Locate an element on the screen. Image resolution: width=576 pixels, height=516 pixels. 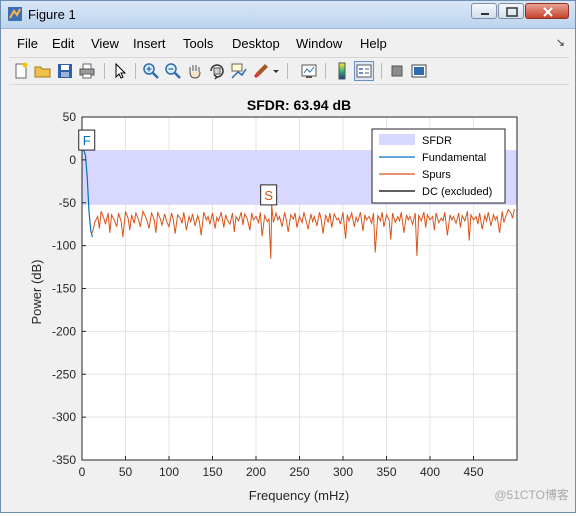
print-icon is located at coordinates (87, 71).